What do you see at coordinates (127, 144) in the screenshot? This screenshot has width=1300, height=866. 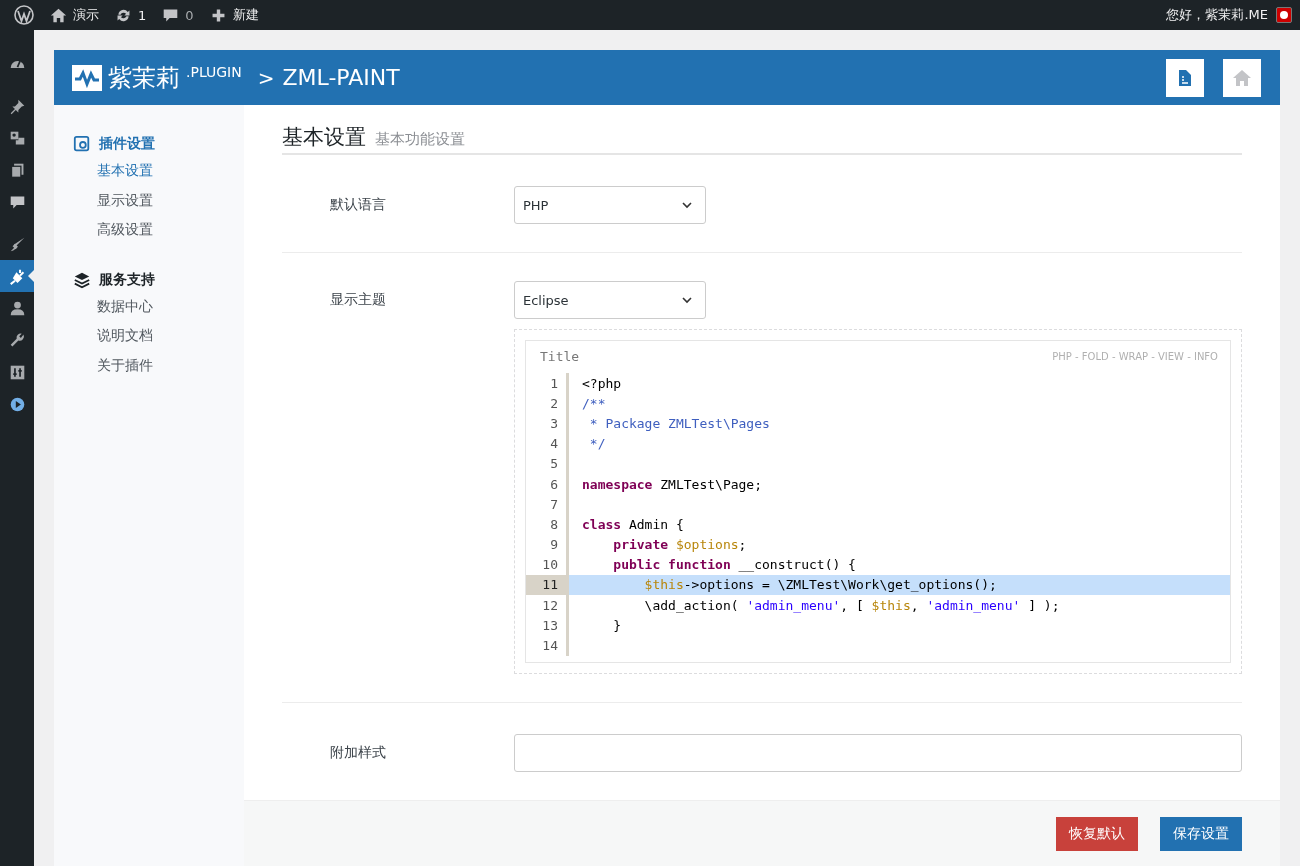 I see `nav-section-title: 插件设置` at bounding box center [127, 144].